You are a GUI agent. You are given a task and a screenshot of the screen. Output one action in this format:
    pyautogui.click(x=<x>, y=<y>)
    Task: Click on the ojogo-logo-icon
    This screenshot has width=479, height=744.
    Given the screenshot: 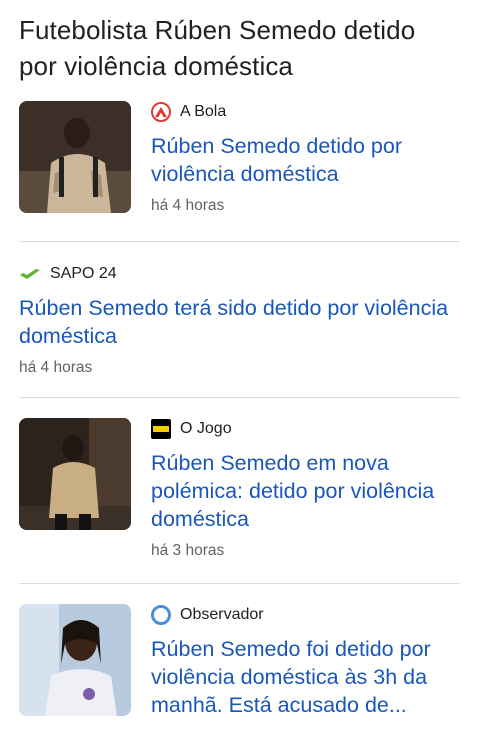 What is the action you would take?
    pyautogui.click(x=161, y=429)
    